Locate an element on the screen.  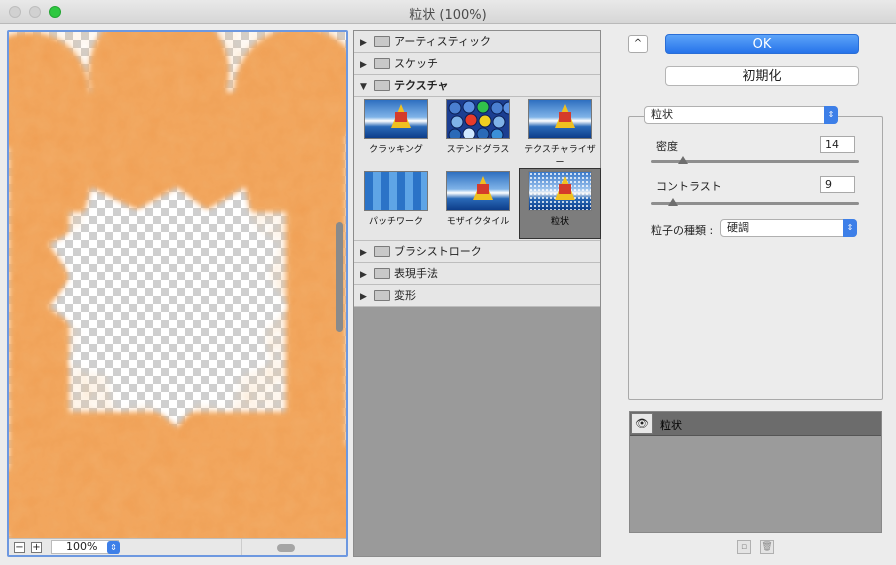
trash-icon: 🗑 is located at coordinates (767, 547).